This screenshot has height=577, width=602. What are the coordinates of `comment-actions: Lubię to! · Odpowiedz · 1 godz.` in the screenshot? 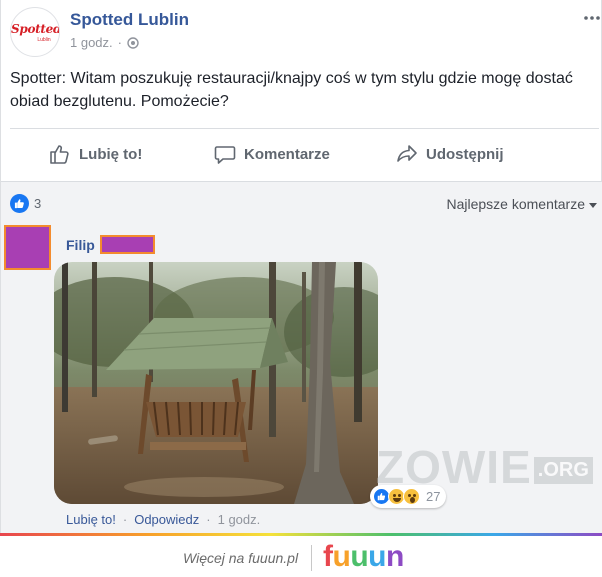 It's located at (163, 519).